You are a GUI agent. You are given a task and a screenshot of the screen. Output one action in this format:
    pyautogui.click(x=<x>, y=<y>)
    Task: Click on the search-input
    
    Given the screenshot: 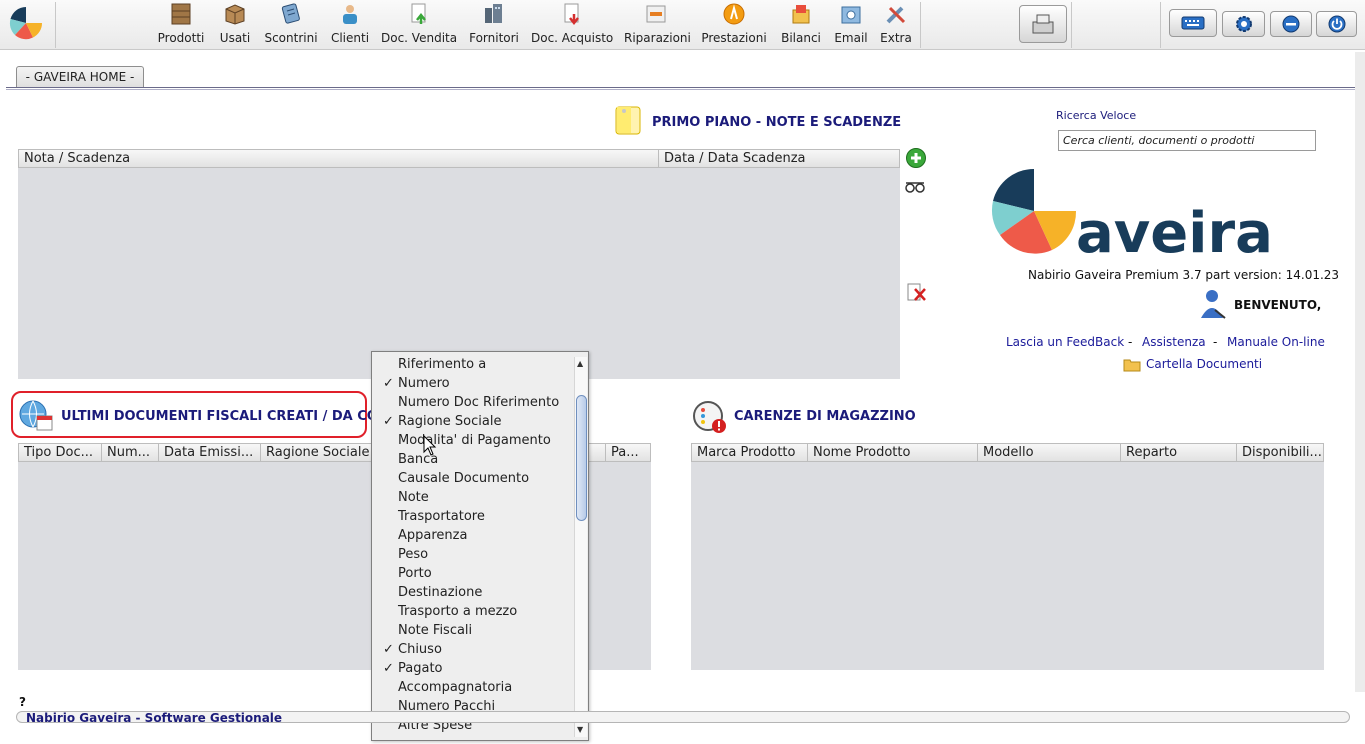 What is the action you would take?
    pyautogui.click(x=1187, y=140)
    